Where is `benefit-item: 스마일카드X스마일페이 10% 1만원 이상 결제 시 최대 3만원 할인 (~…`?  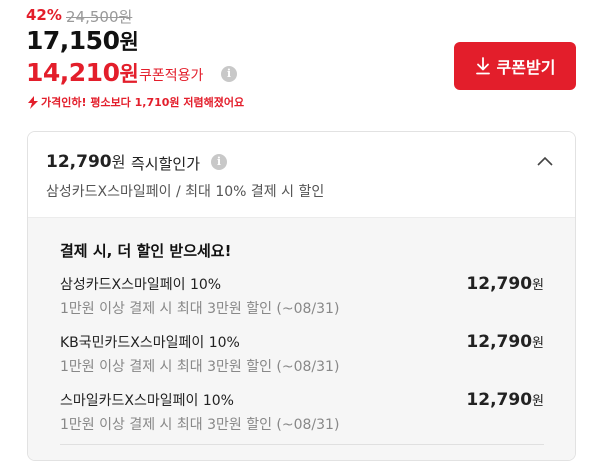
benefit-item: 스마일카드X스마일페이 10% 1만원 이상 결제 시 최대 3만원 할인 (~… is located at coordinates (302, 415).